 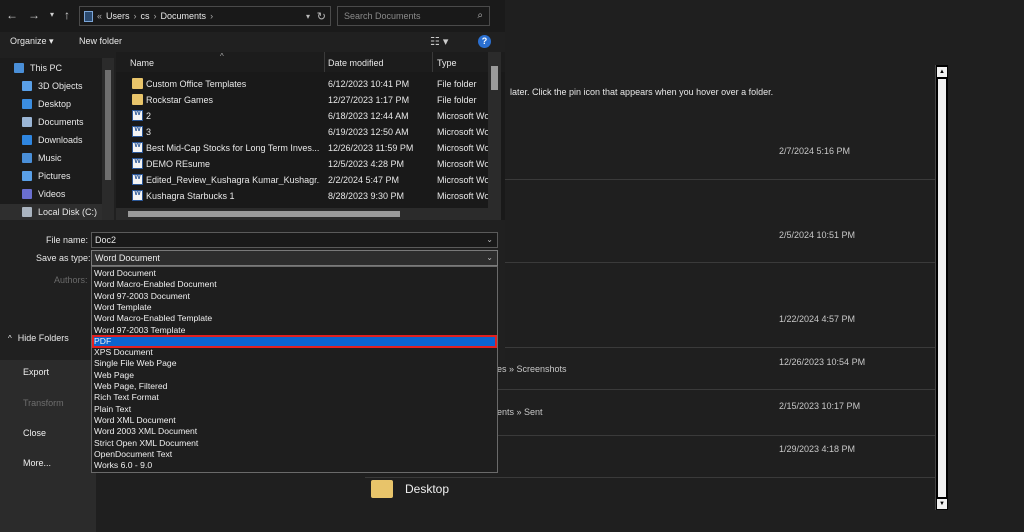 I want to click on sort-ascending-icon: ^, so click(x=222, y=56).